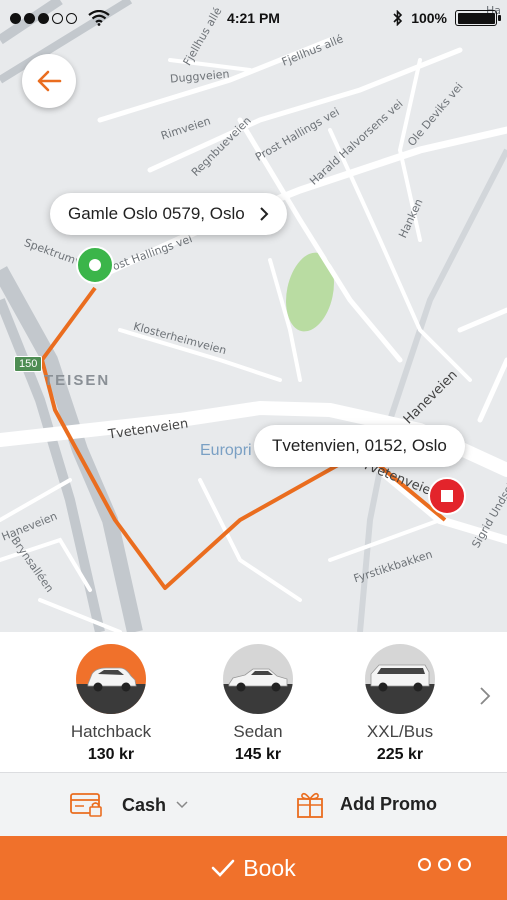  I want to click on destination-pin-icon, so click(447, 496).